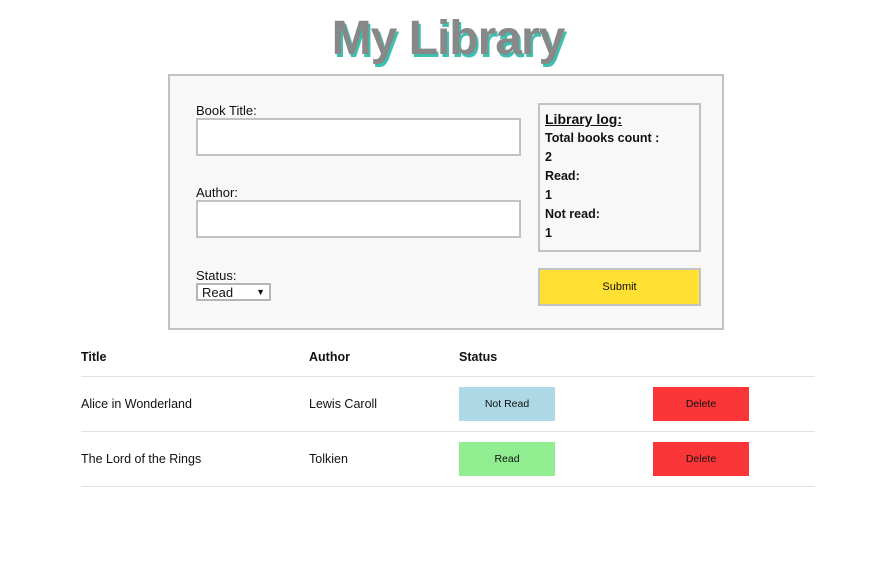 The image size is (882, 582). I want to click on book-title-cell: Alice in Wonderland, so click(136, 404).